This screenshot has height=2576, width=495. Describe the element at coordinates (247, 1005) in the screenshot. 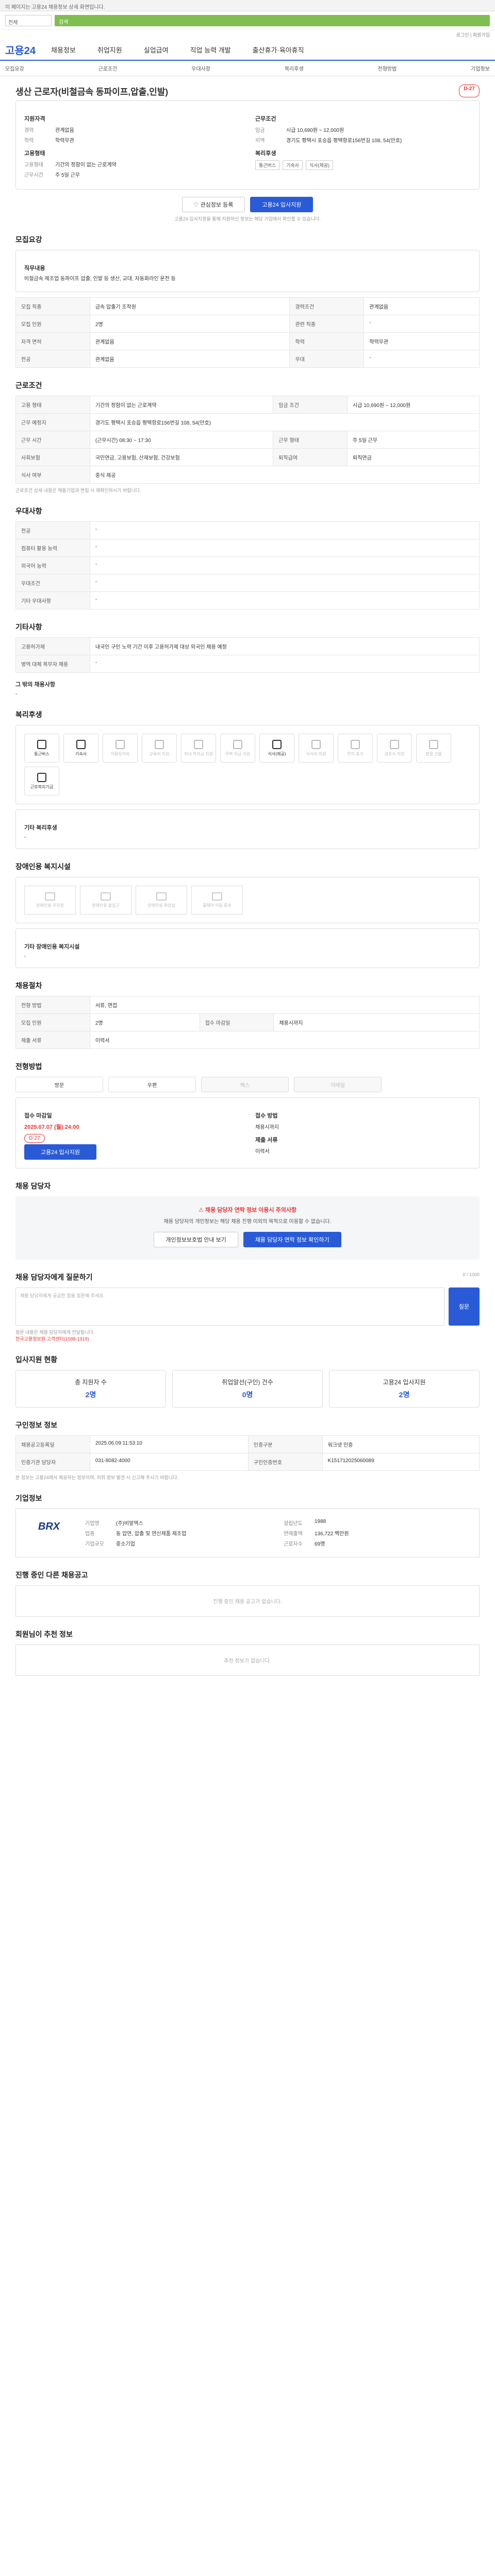

I see `table-row: 전형 방법 서류, 면접` at that location.